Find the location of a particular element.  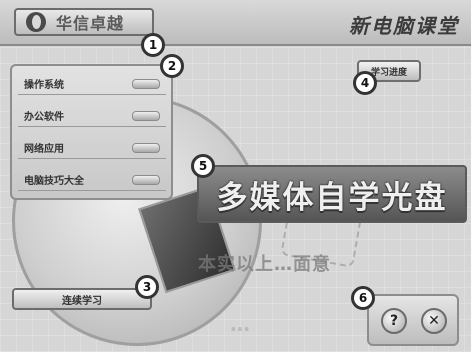

close-icon: ✕ is located at coordinates (434, 321).